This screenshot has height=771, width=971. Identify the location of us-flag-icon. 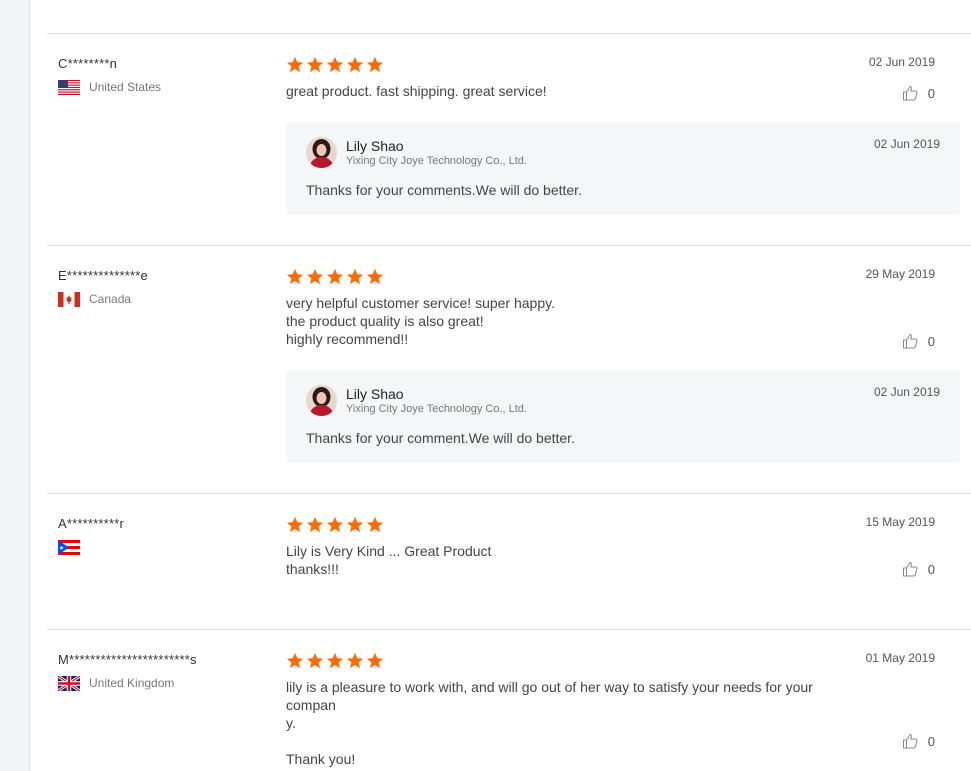
(69, 87).